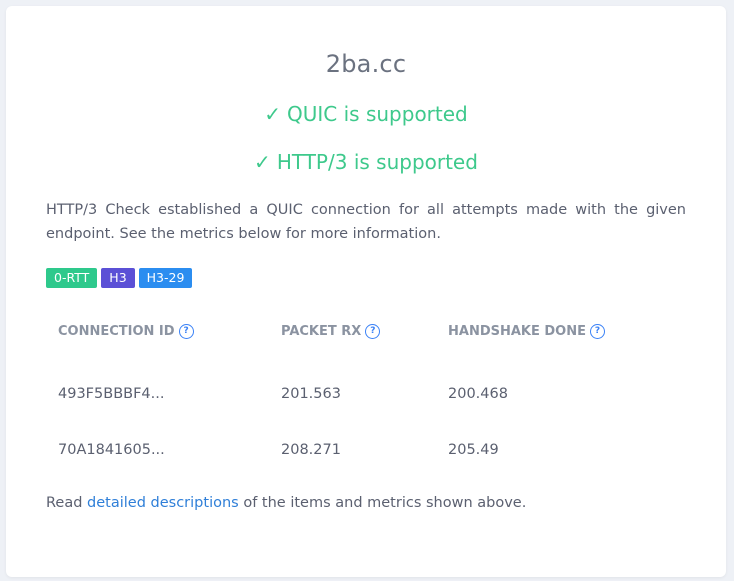 The image size is (734, 581). I want to click on table-cell-packet-rx: 201.563, so click(311, 394).